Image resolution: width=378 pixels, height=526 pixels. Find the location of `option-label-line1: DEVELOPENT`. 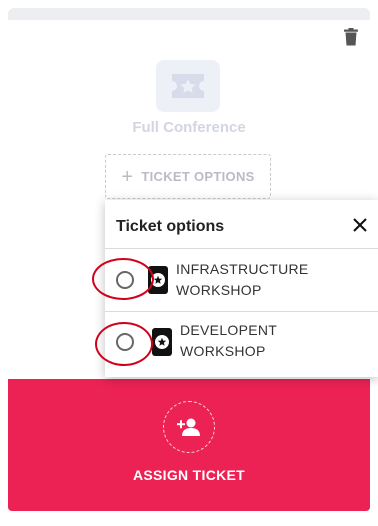

option-label-line1: DEVELOPENT is located at coordinates (229, 330).